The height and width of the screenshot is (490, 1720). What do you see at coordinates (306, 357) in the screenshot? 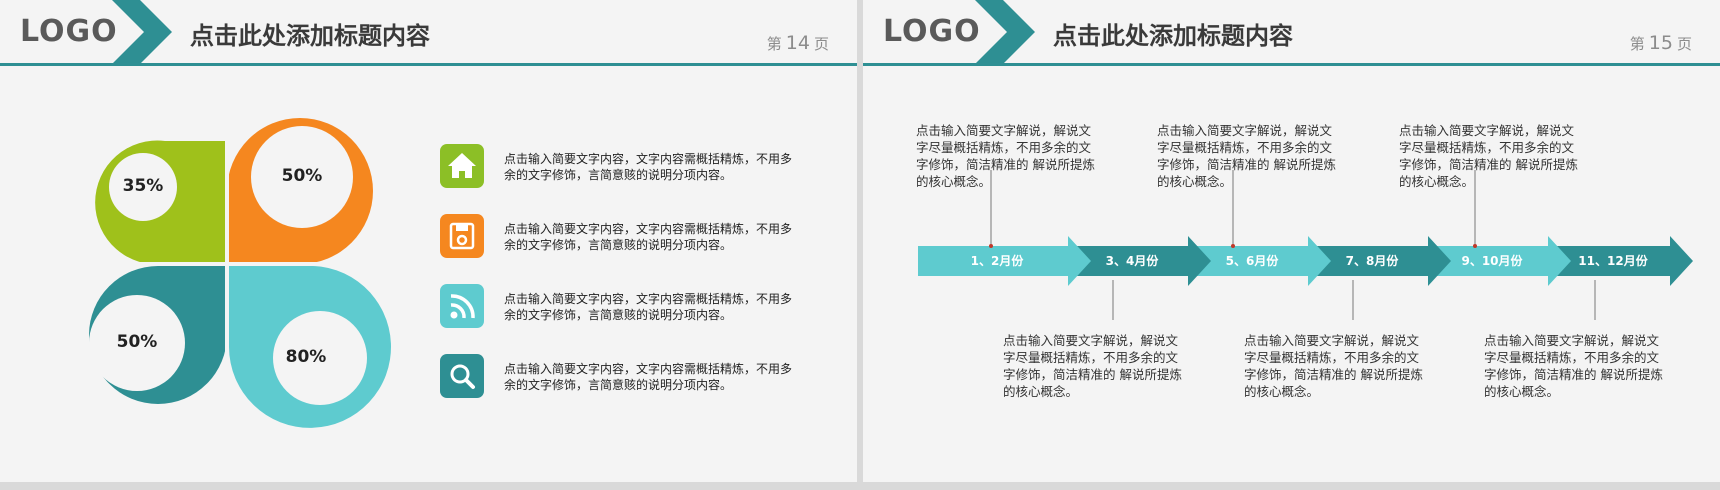
I see `petal-label: 80%` at bounding box center [306, 357].